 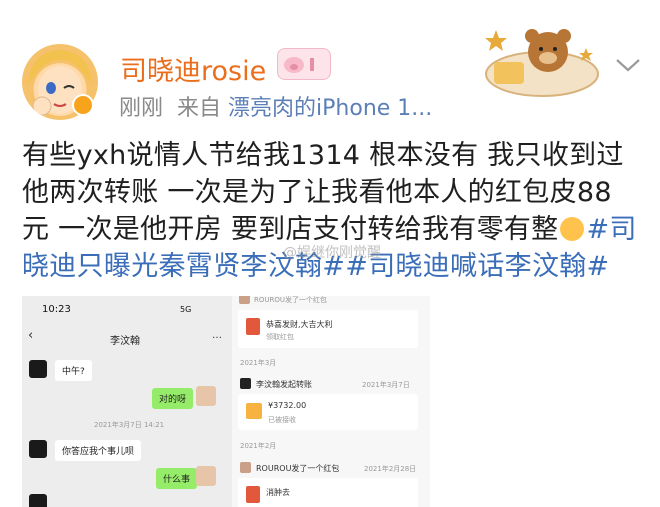 I want to click on post-line-3-text: 元 一次是他开房 要到店支付转给我有零有整, so click(x=290, y=229).